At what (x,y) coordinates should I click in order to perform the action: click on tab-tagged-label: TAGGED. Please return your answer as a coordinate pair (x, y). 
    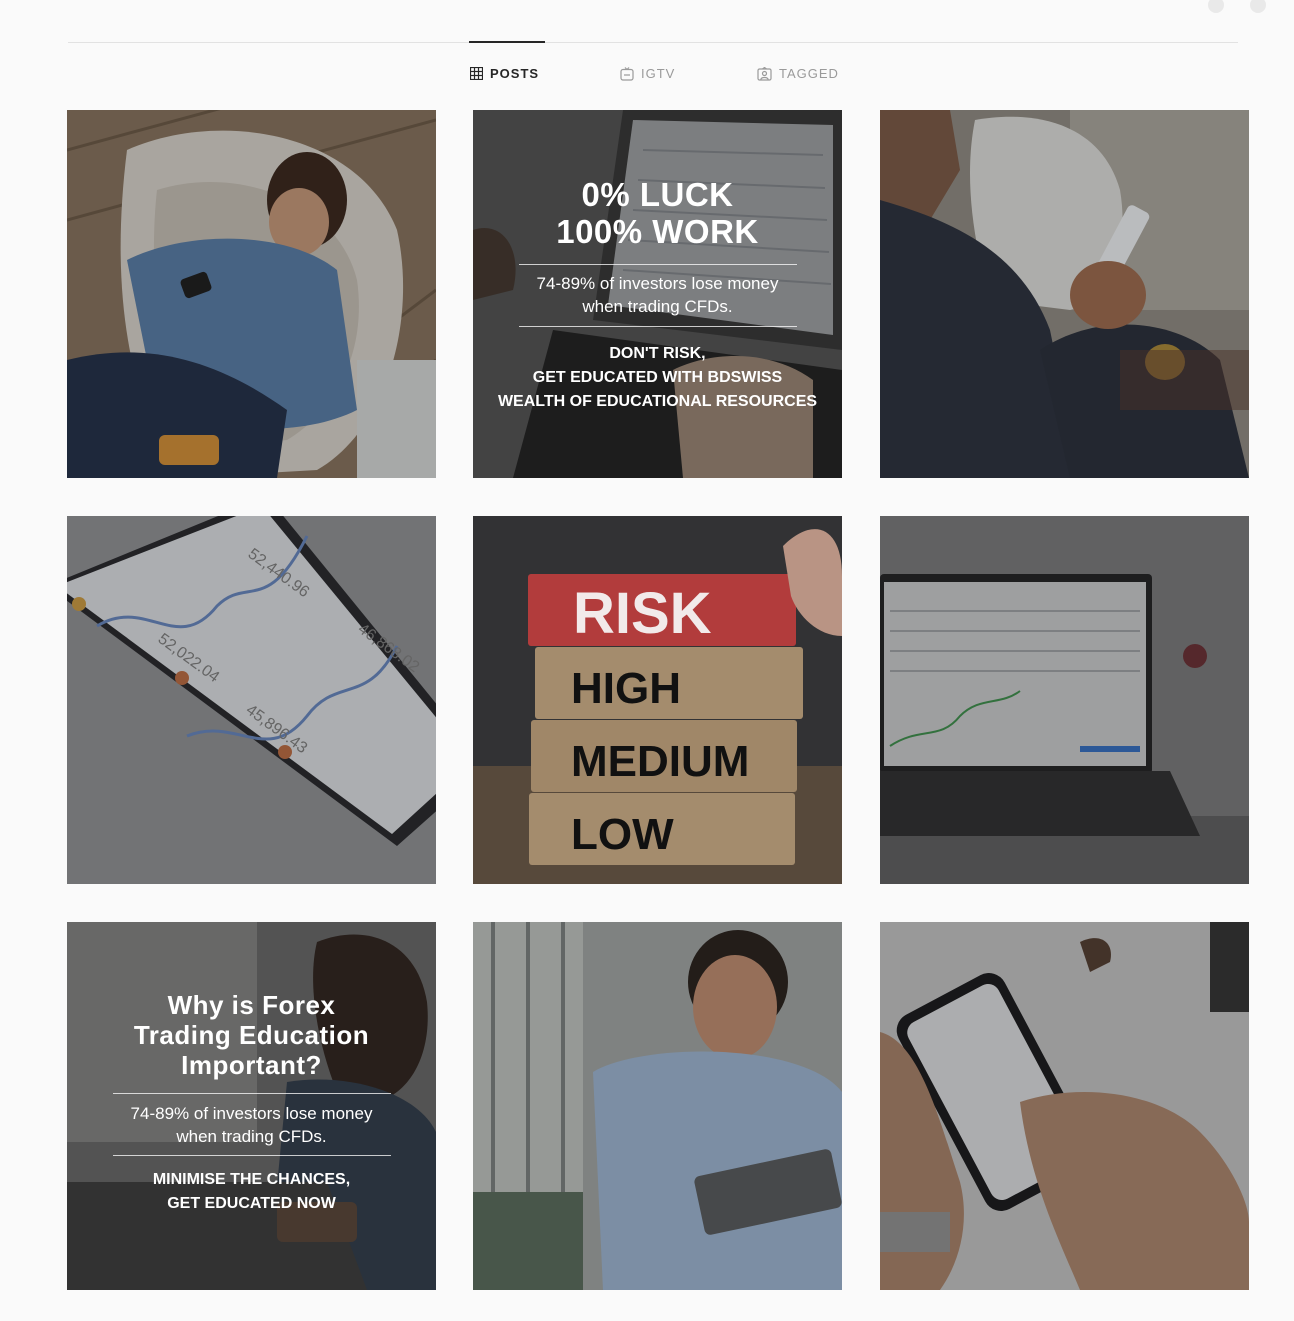
    Looking at the image, I should click on (809, 73).